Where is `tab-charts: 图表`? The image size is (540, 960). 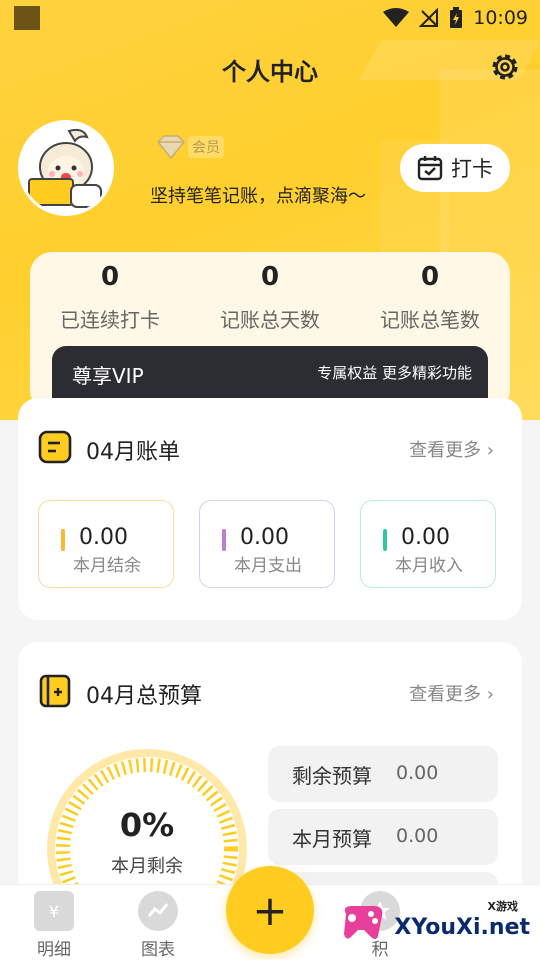 tab-charts: 图表 is located at coordinates (158, 925).